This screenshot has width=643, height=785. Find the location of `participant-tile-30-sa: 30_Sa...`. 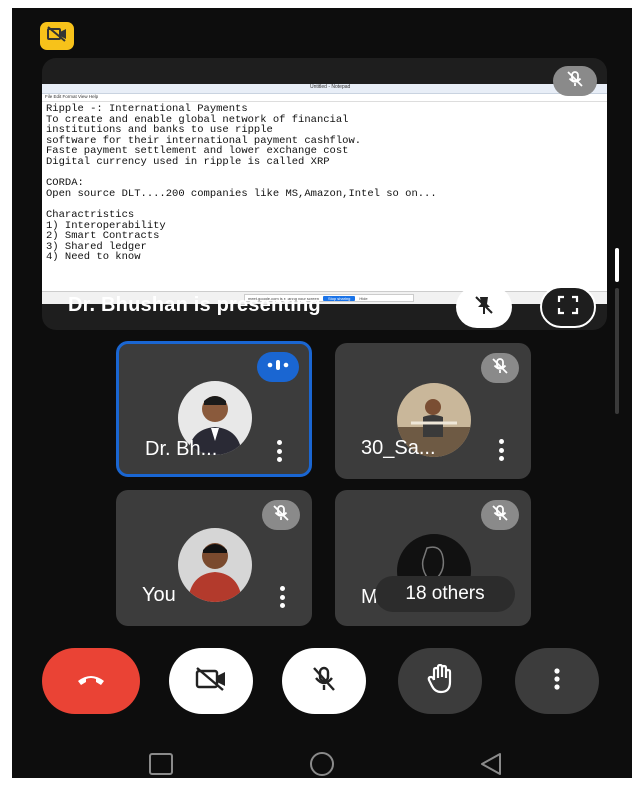

participant-tile-30-sa: 30_Sa... is located at coordinates (433, 411).